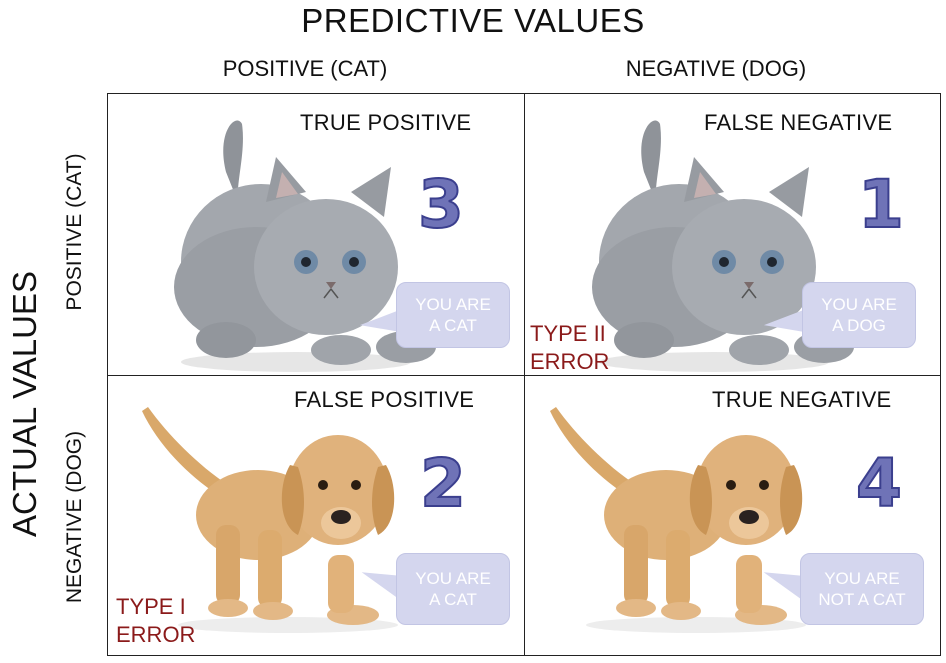 This screenshot has height=663, width=946. I want to click on row-header-negative: NEGATIVE (DOG), so click(74, 517).